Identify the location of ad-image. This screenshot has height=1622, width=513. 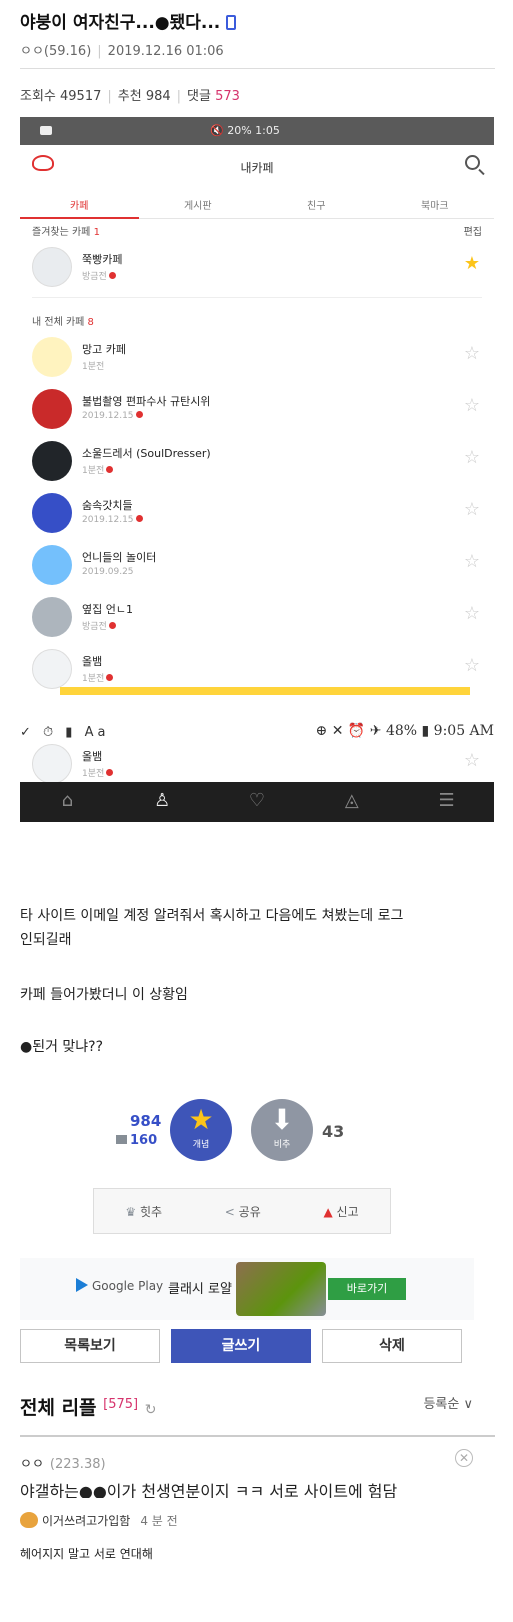
(281, 1289).